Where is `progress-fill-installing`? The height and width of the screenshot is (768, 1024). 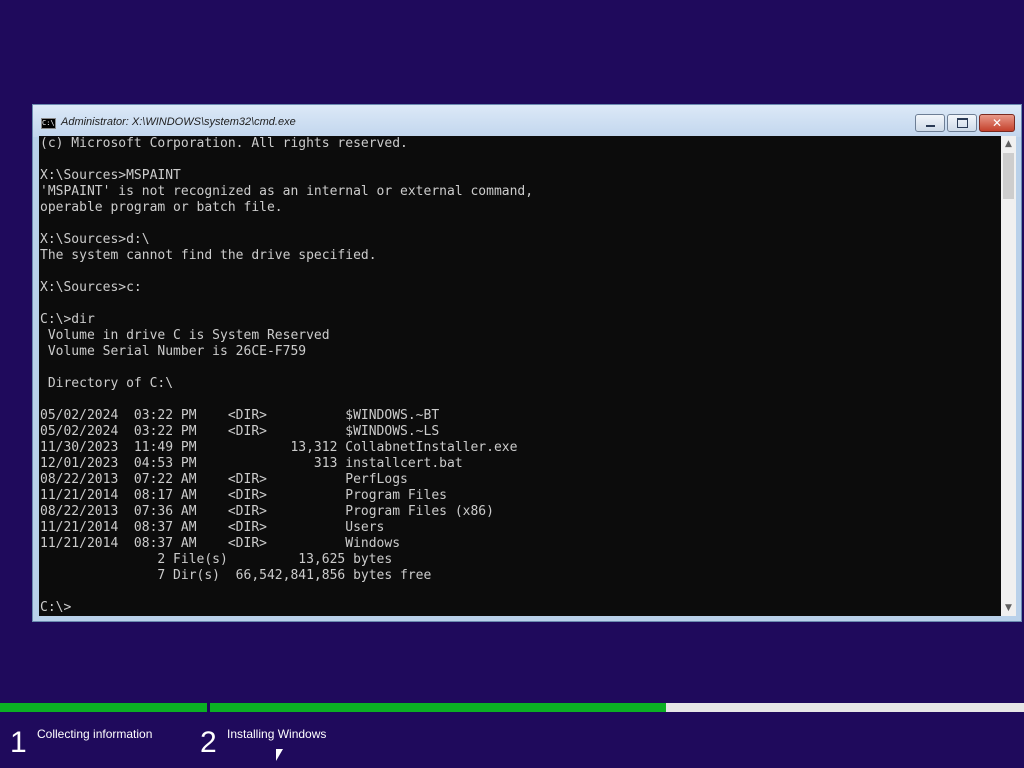
progress-fill-installing is located at coordinates (438, 707).